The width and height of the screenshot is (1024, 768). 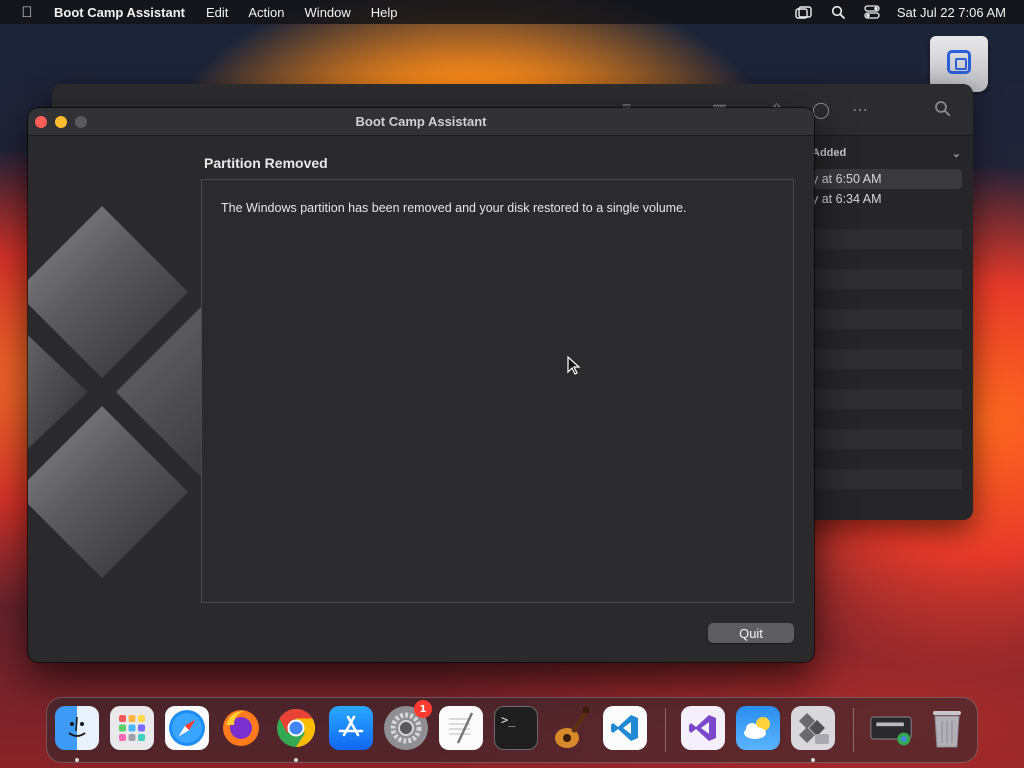 What do you see at coordinates (516, 728) in the screenshot?
I see `terminal-icon: >_` at bounding box center [516, 728].